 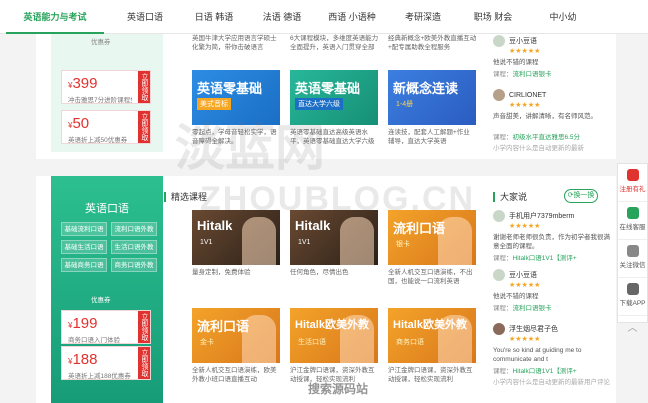 What do you see at coordinates (81, 123) in the screenshot?
I see `coupon-price: 50` at bounding box center [81, 123].